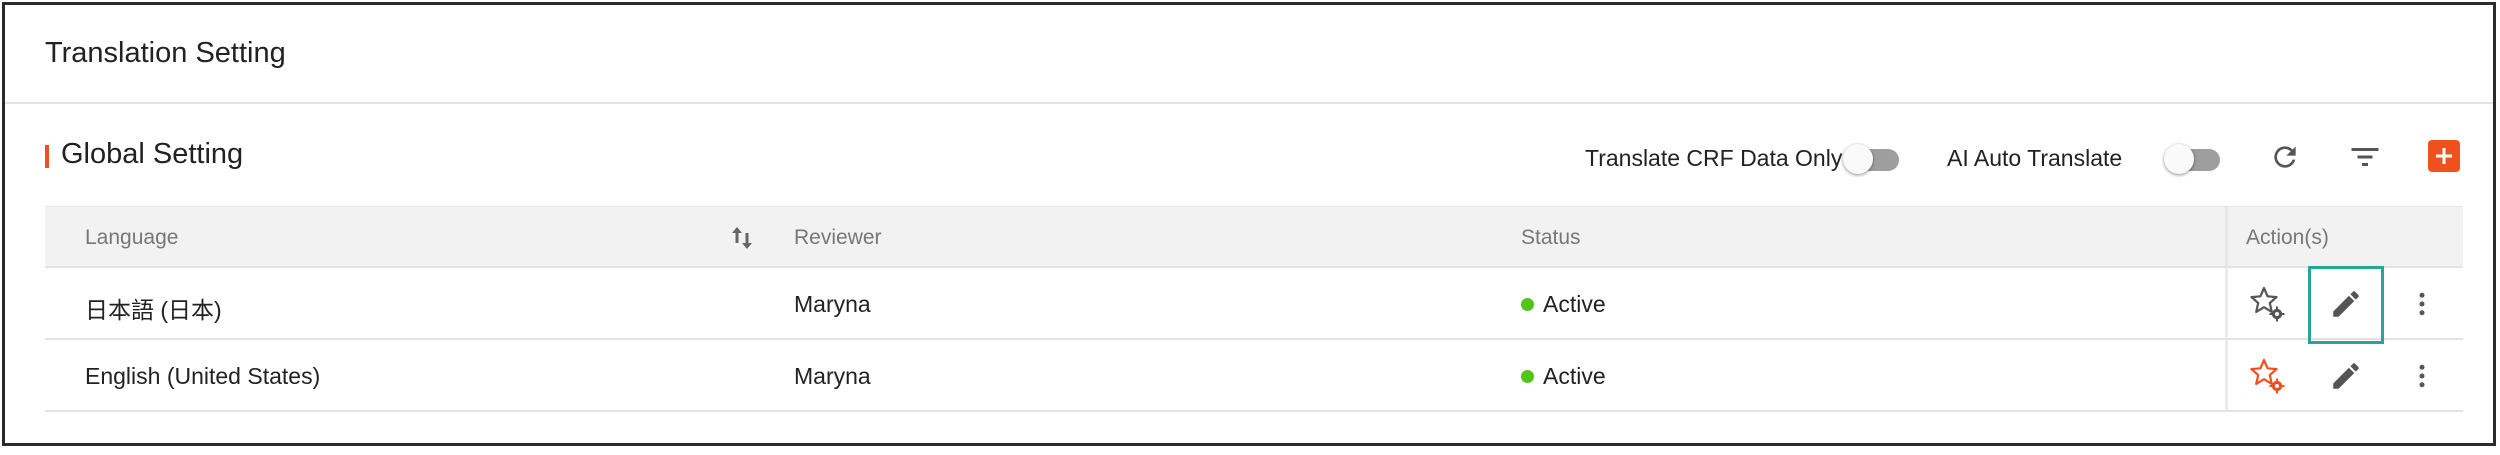 Image resolution: width=2500 pixels, height=455 pixels. What do you see at coordinates (2035, 158) in the screenshot?
I see `ai-auto-translate-label: AI Auto Translate` at bounding box center [2035, 158].